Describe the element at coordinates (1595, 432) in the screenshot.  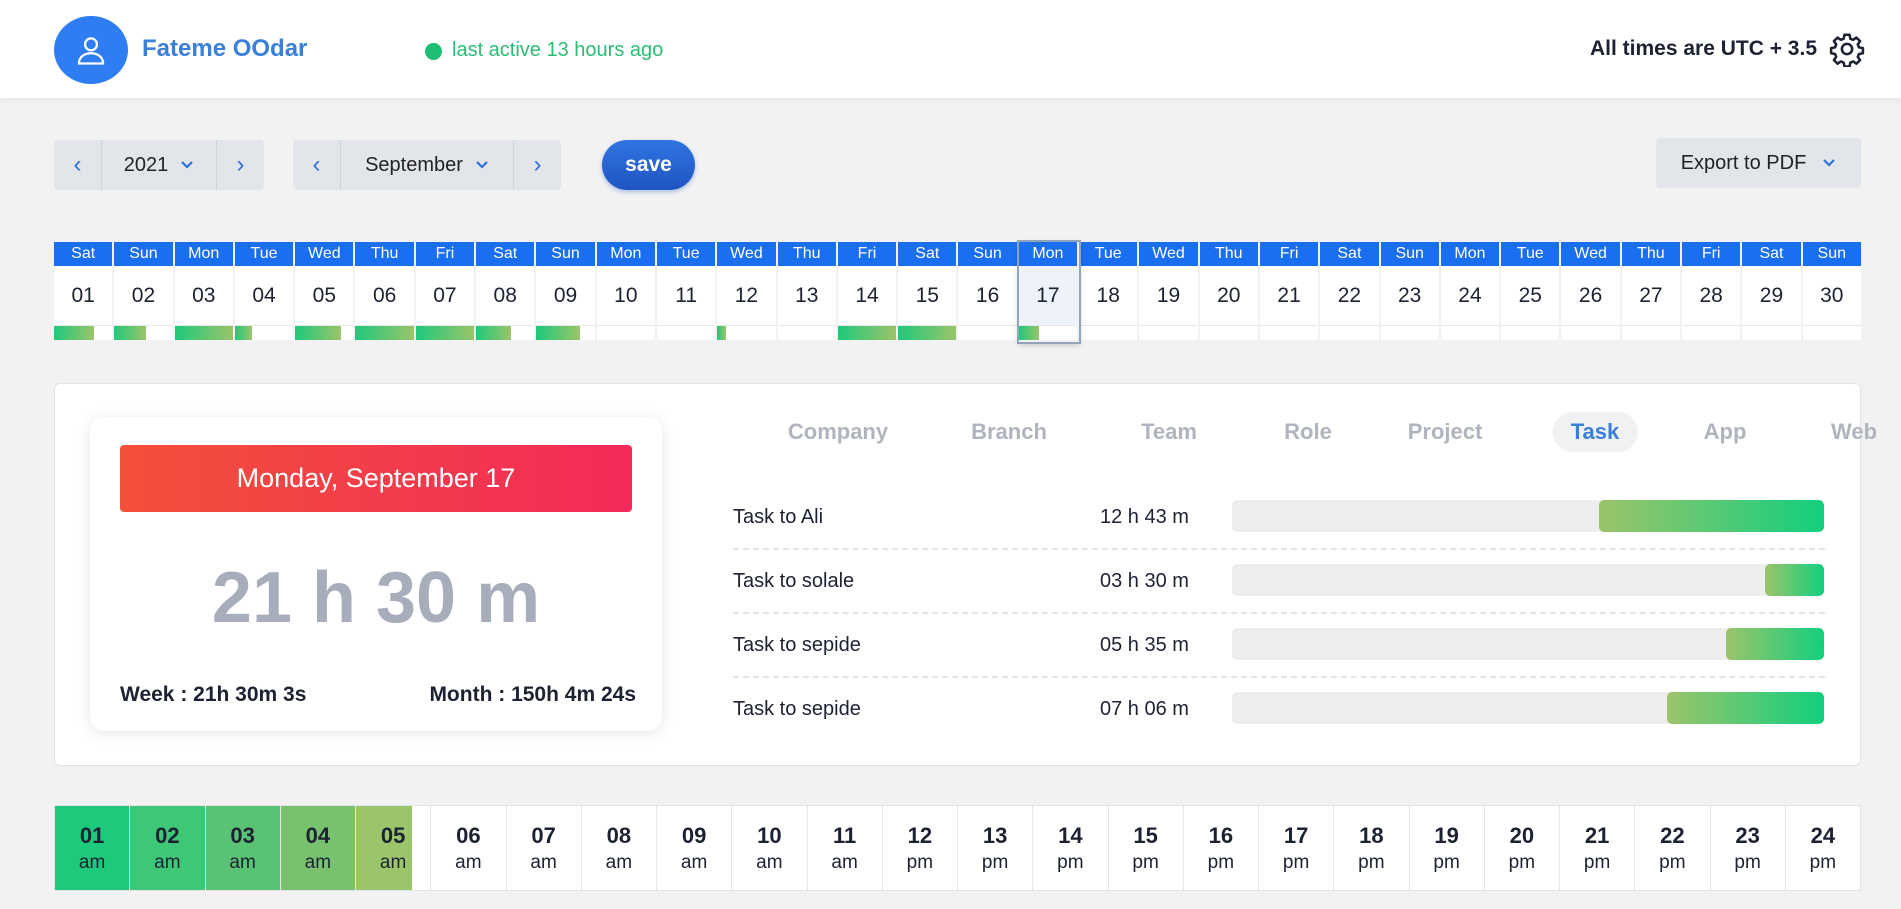
I see `tab-task: Task` at that location.